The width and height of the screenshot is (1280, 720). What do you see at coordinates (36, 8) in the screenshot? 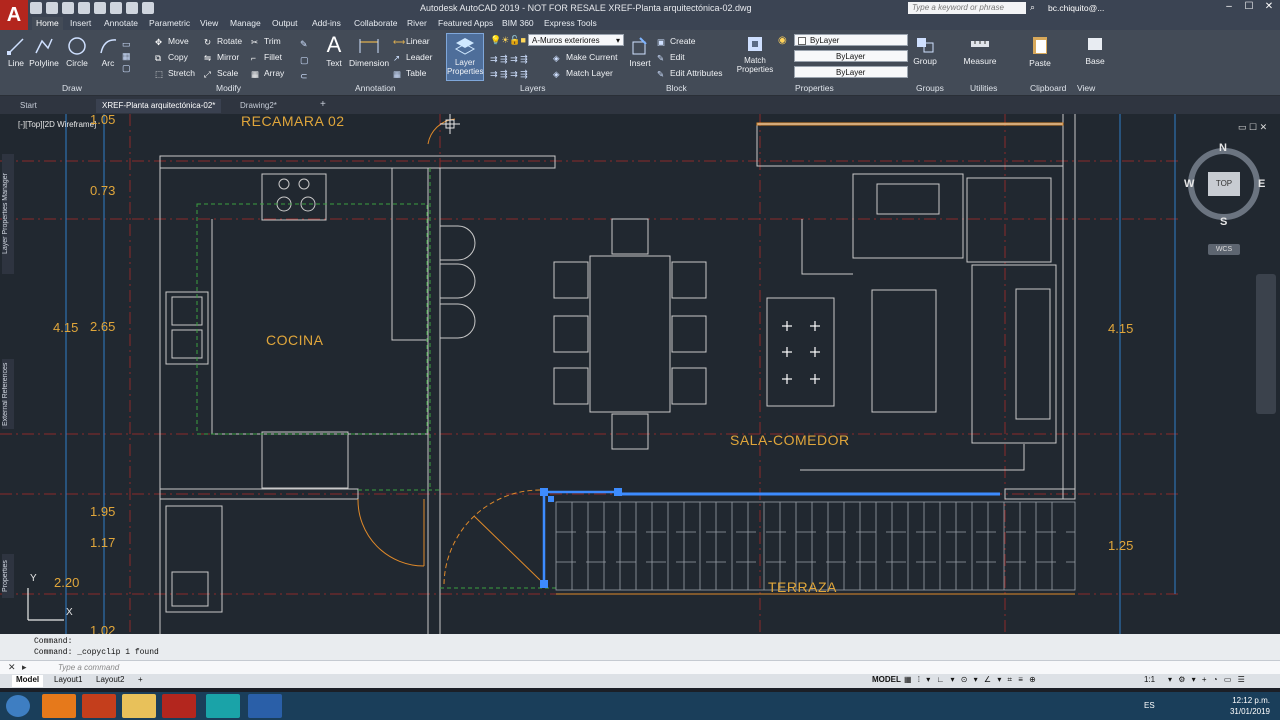
I see `new-icon` at bounding box center [36, 8].